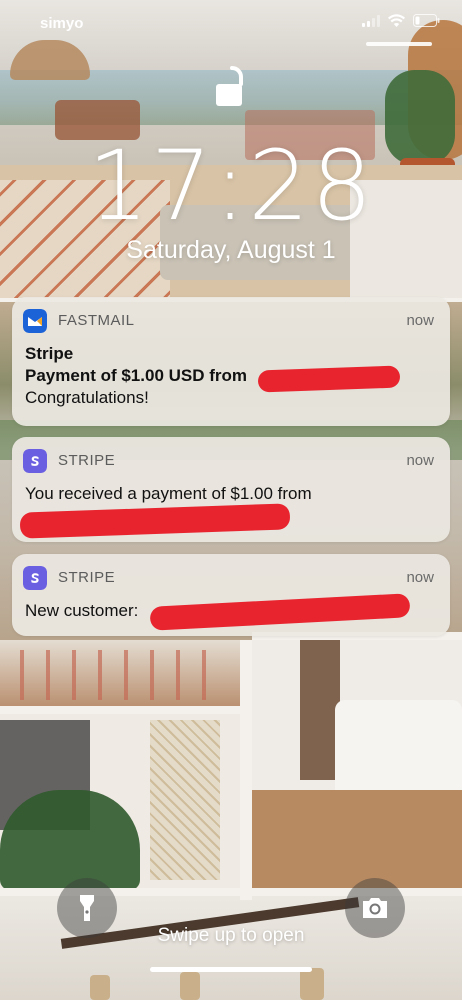  What do you see at coordinates (231, 24) in the screenshot?
I see `status-bar: simyo` at bounding box center [231, 24].